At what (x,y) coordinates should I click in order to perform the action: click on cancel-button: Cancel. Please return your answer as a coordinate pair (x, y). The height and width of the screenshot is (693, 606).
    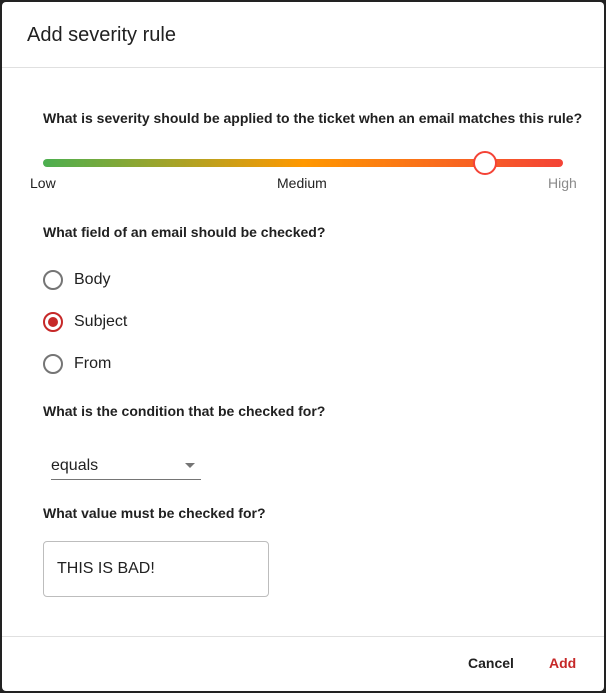
    Looking at the image, I should click on (491, 663).